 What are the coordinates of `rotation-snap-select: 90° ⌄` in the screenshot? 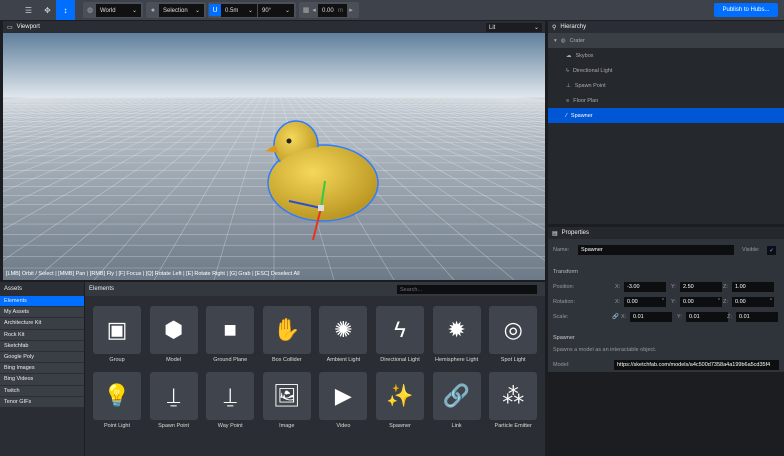 It's located at (276, 10).